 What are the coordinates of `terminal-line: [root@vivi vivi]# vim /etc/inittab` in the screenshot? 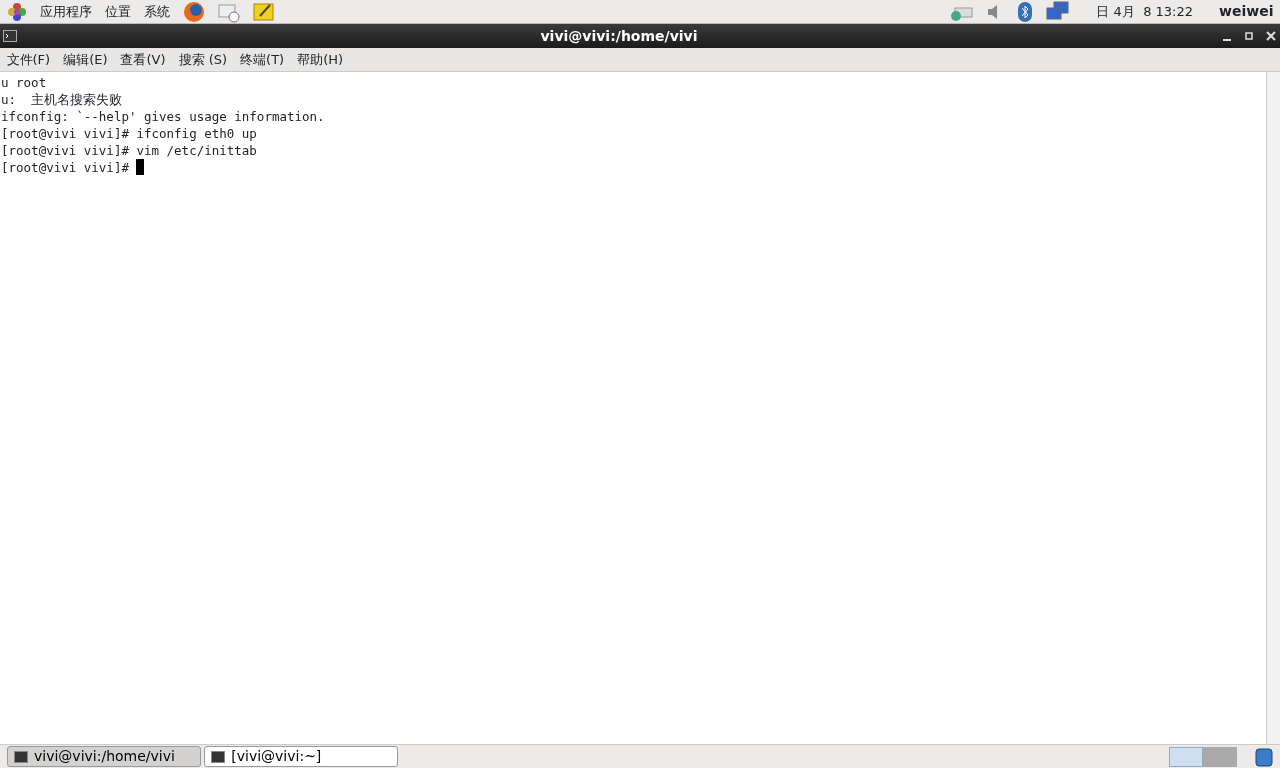 It's located at (129, 150).